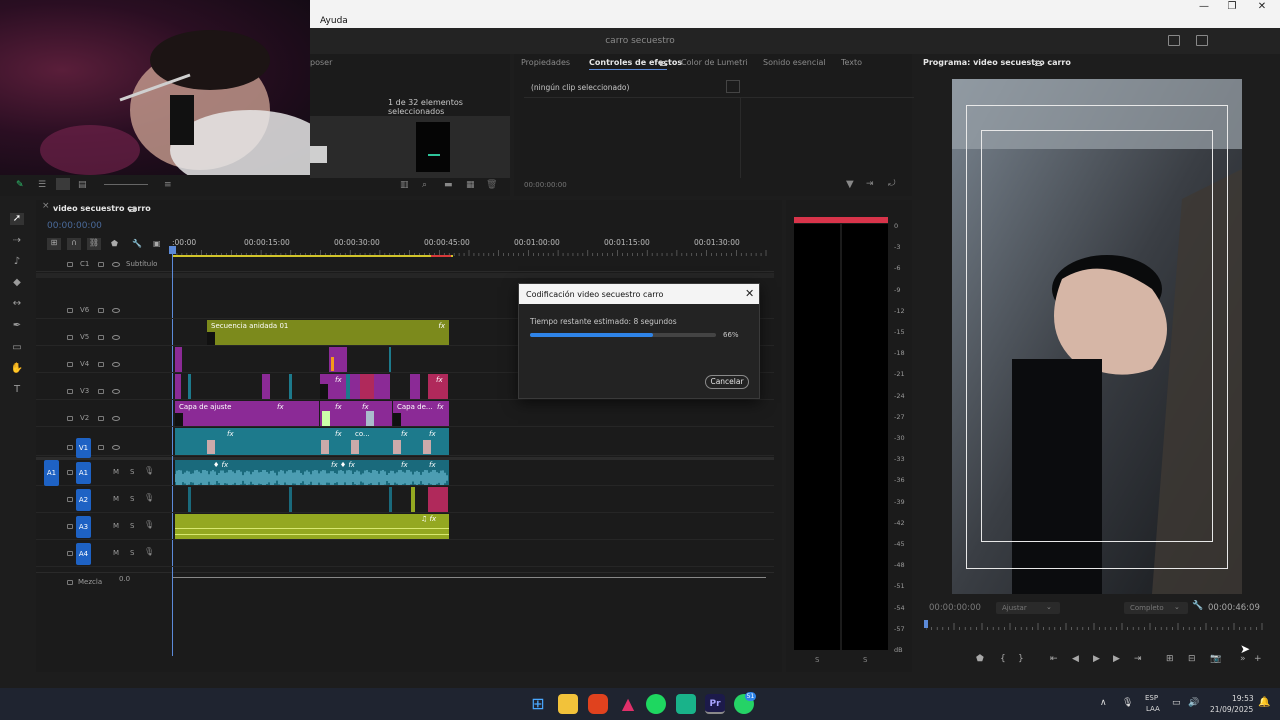 The width and height of the screenshot is (1280, 720). Describe the element at coordinates (83, 554) in the screenshot. I see `track-target-a4: A4` at that location.